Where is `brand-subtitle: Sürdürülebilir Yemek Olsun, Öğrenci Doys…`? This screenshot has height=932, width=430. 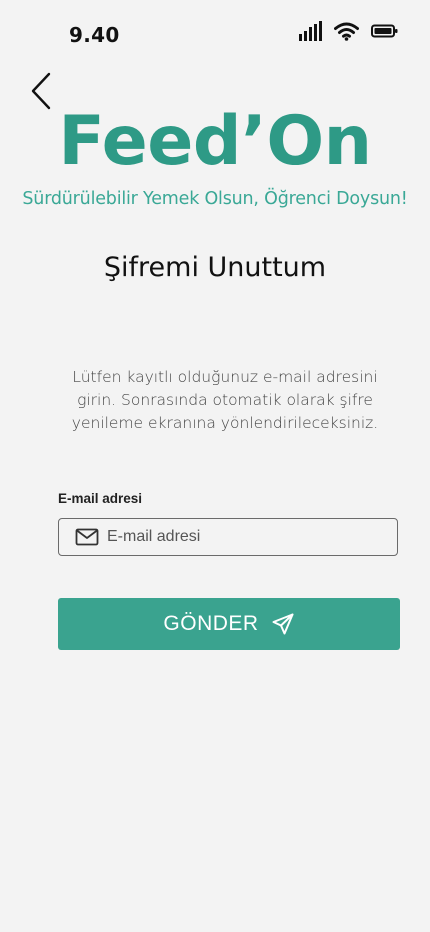 brand-subtitle: Sürdürülebilir Yemek Olsun, Öğrenci Doys… is located at coordinates (215, 199).